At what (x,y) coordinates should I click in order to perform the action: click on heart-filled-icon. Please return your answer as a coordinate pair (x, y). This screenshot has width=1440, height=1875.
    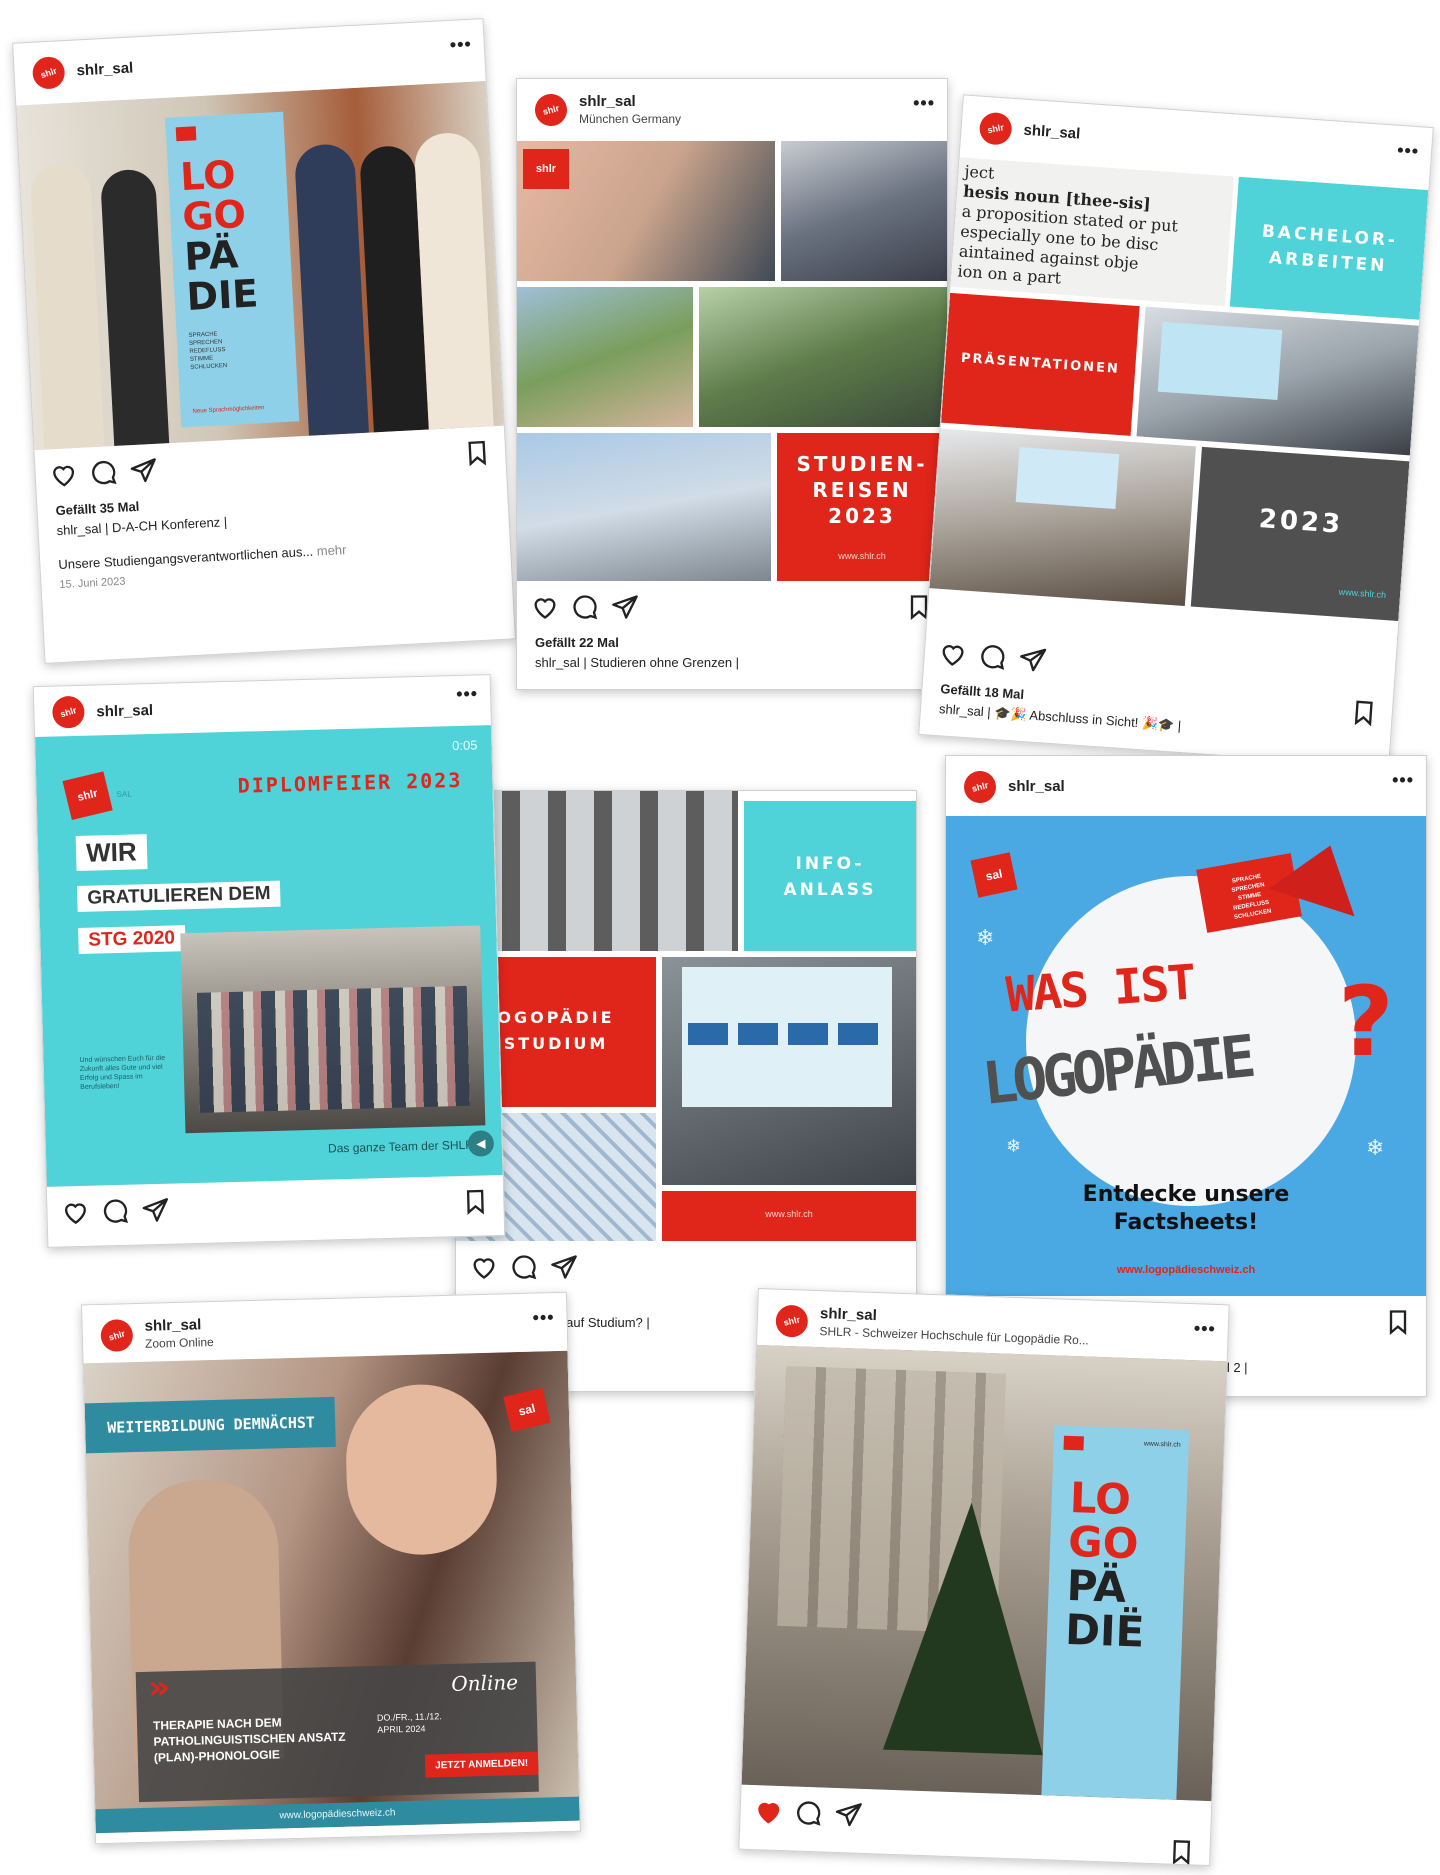
    Looking at the image, I should click on (768, 1811).